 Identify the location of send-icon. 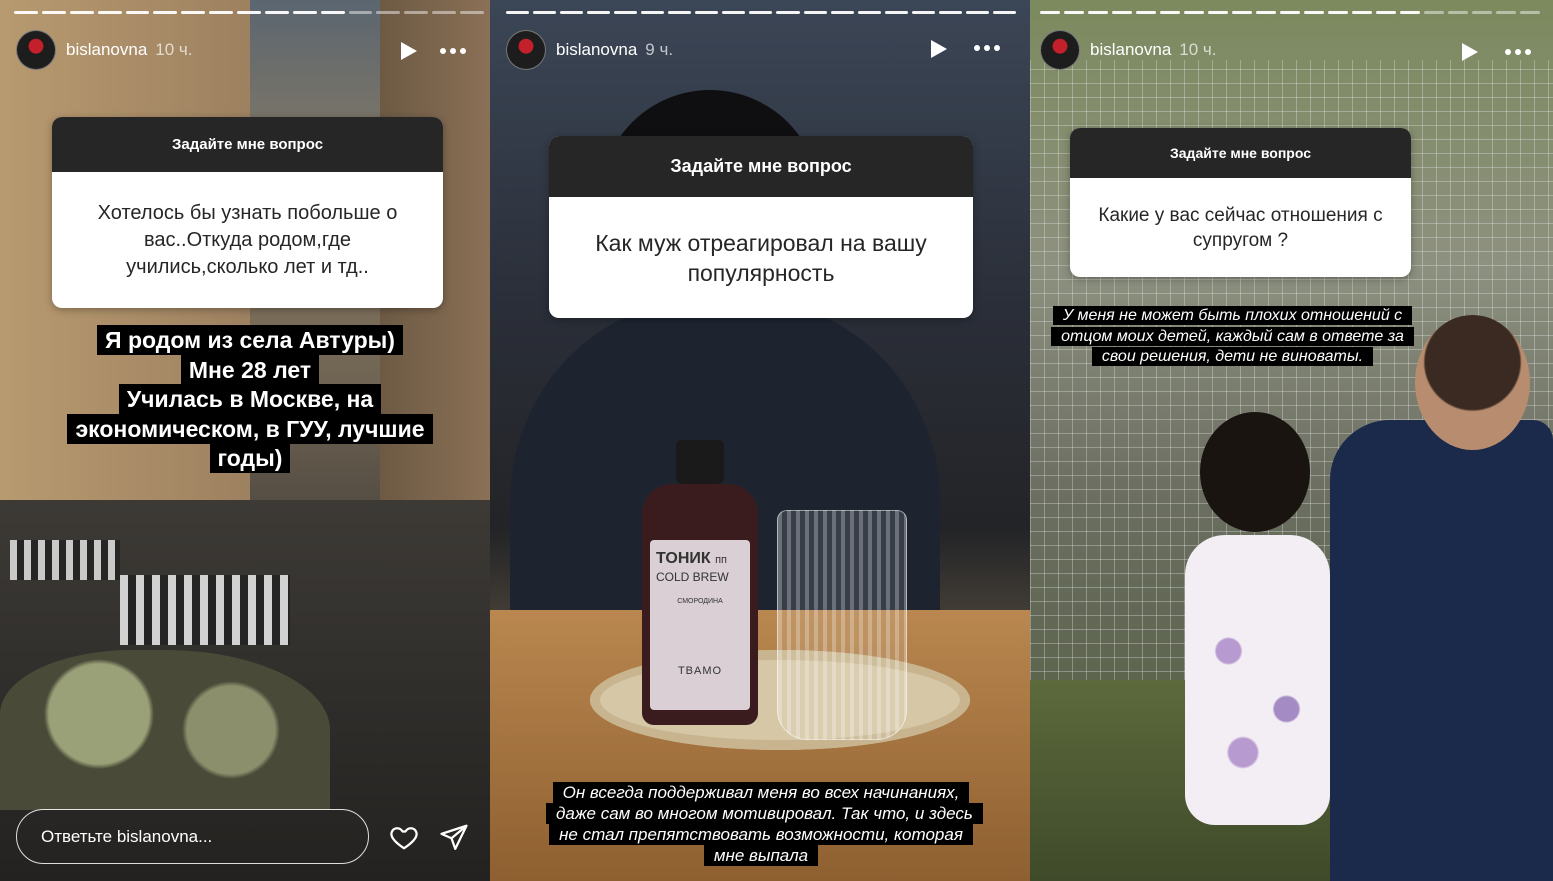
(454, 837).